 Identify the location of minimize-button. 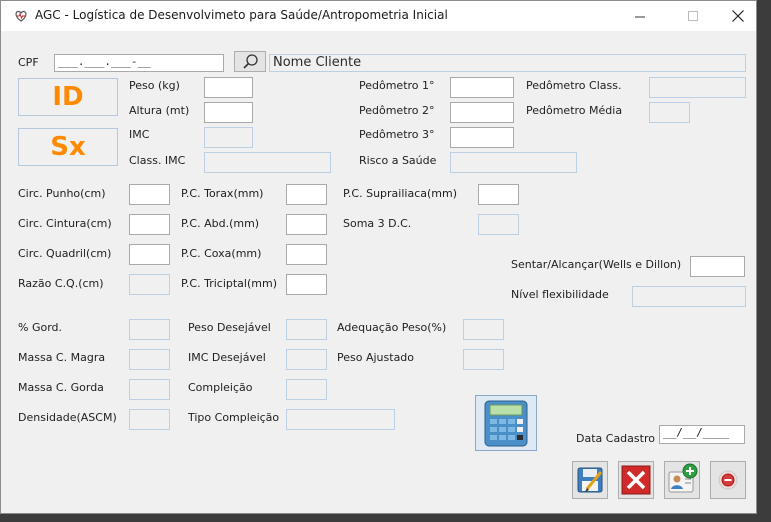
(640, 16).